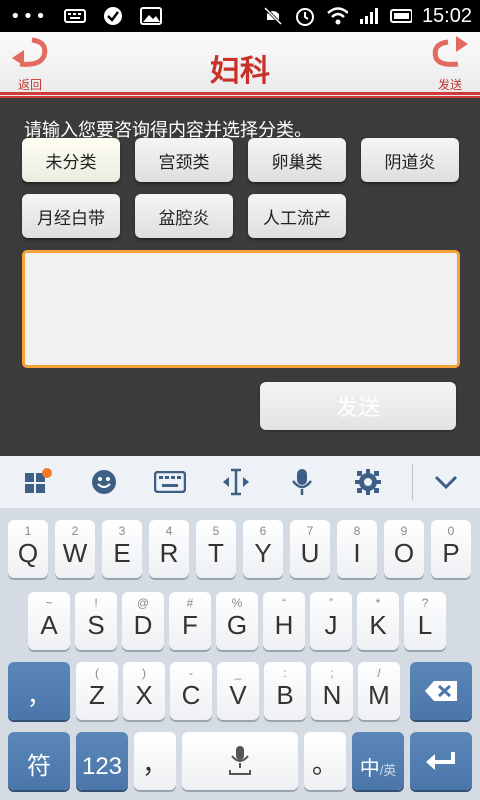 This screenshot has width=480, height=800. What do you see at coordinates (102, 761) in the screenshot?
I see `numbers-key: 123` at bounding box center [102, 761].